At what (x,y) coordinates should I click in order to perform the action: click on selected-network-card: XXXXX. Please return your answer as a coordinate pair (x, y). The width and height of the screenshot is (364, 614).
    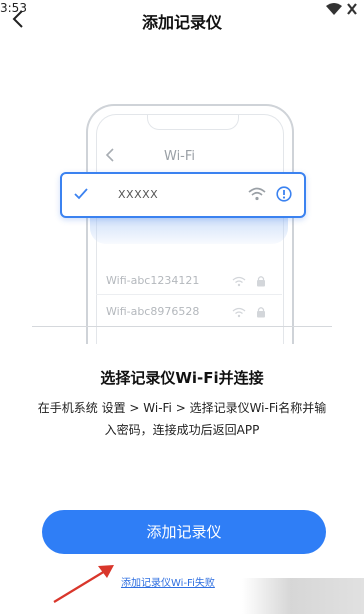
    Looking at the image, I should click on (183, 195).